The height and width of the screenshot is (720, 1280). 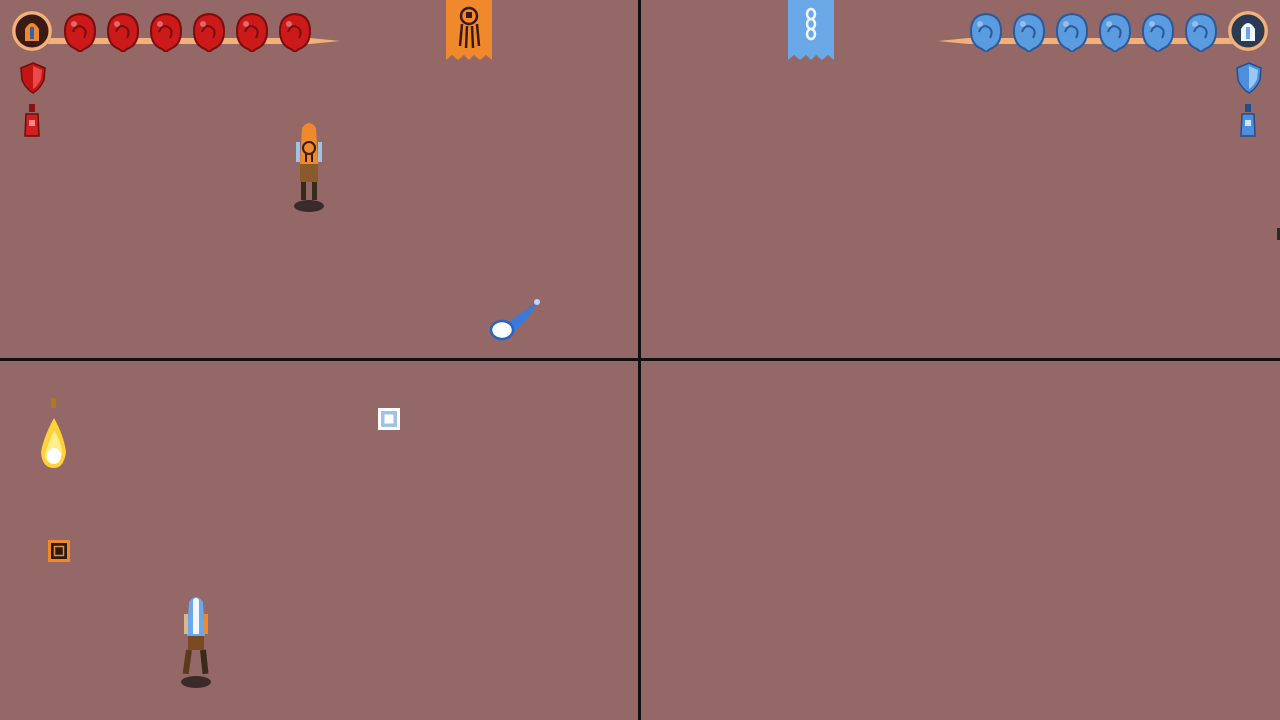 What do you see at coordinates (389, 419) in the screenshot?
I see `white-square-pickup` at bounding box center [389, 419].